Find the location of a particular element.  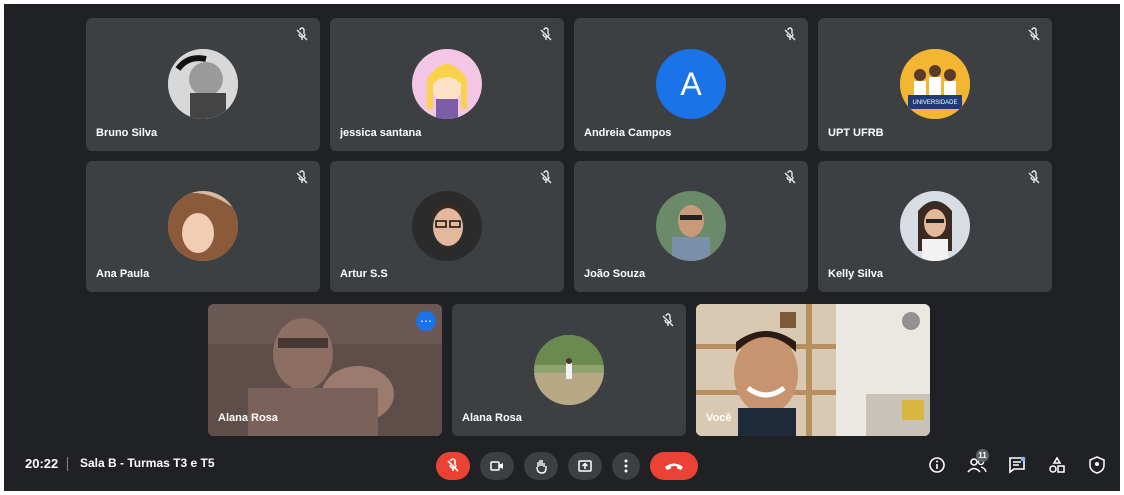

participant-tile: Artur S.S is located at coordinates (447, 226).